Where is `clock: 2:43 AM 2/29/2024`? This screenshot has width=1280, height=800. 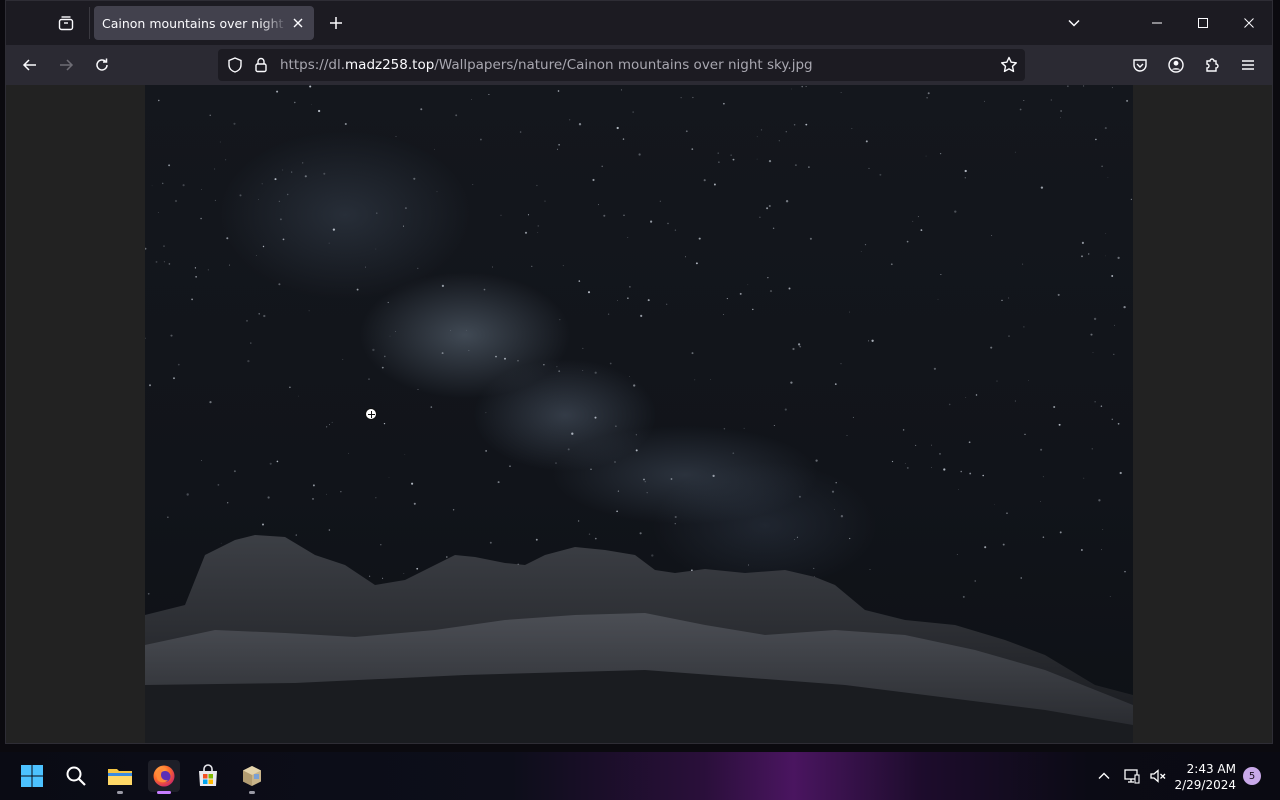
clock: 2:43 AM 2/29/2024 is located at coordinates (1205, 777).